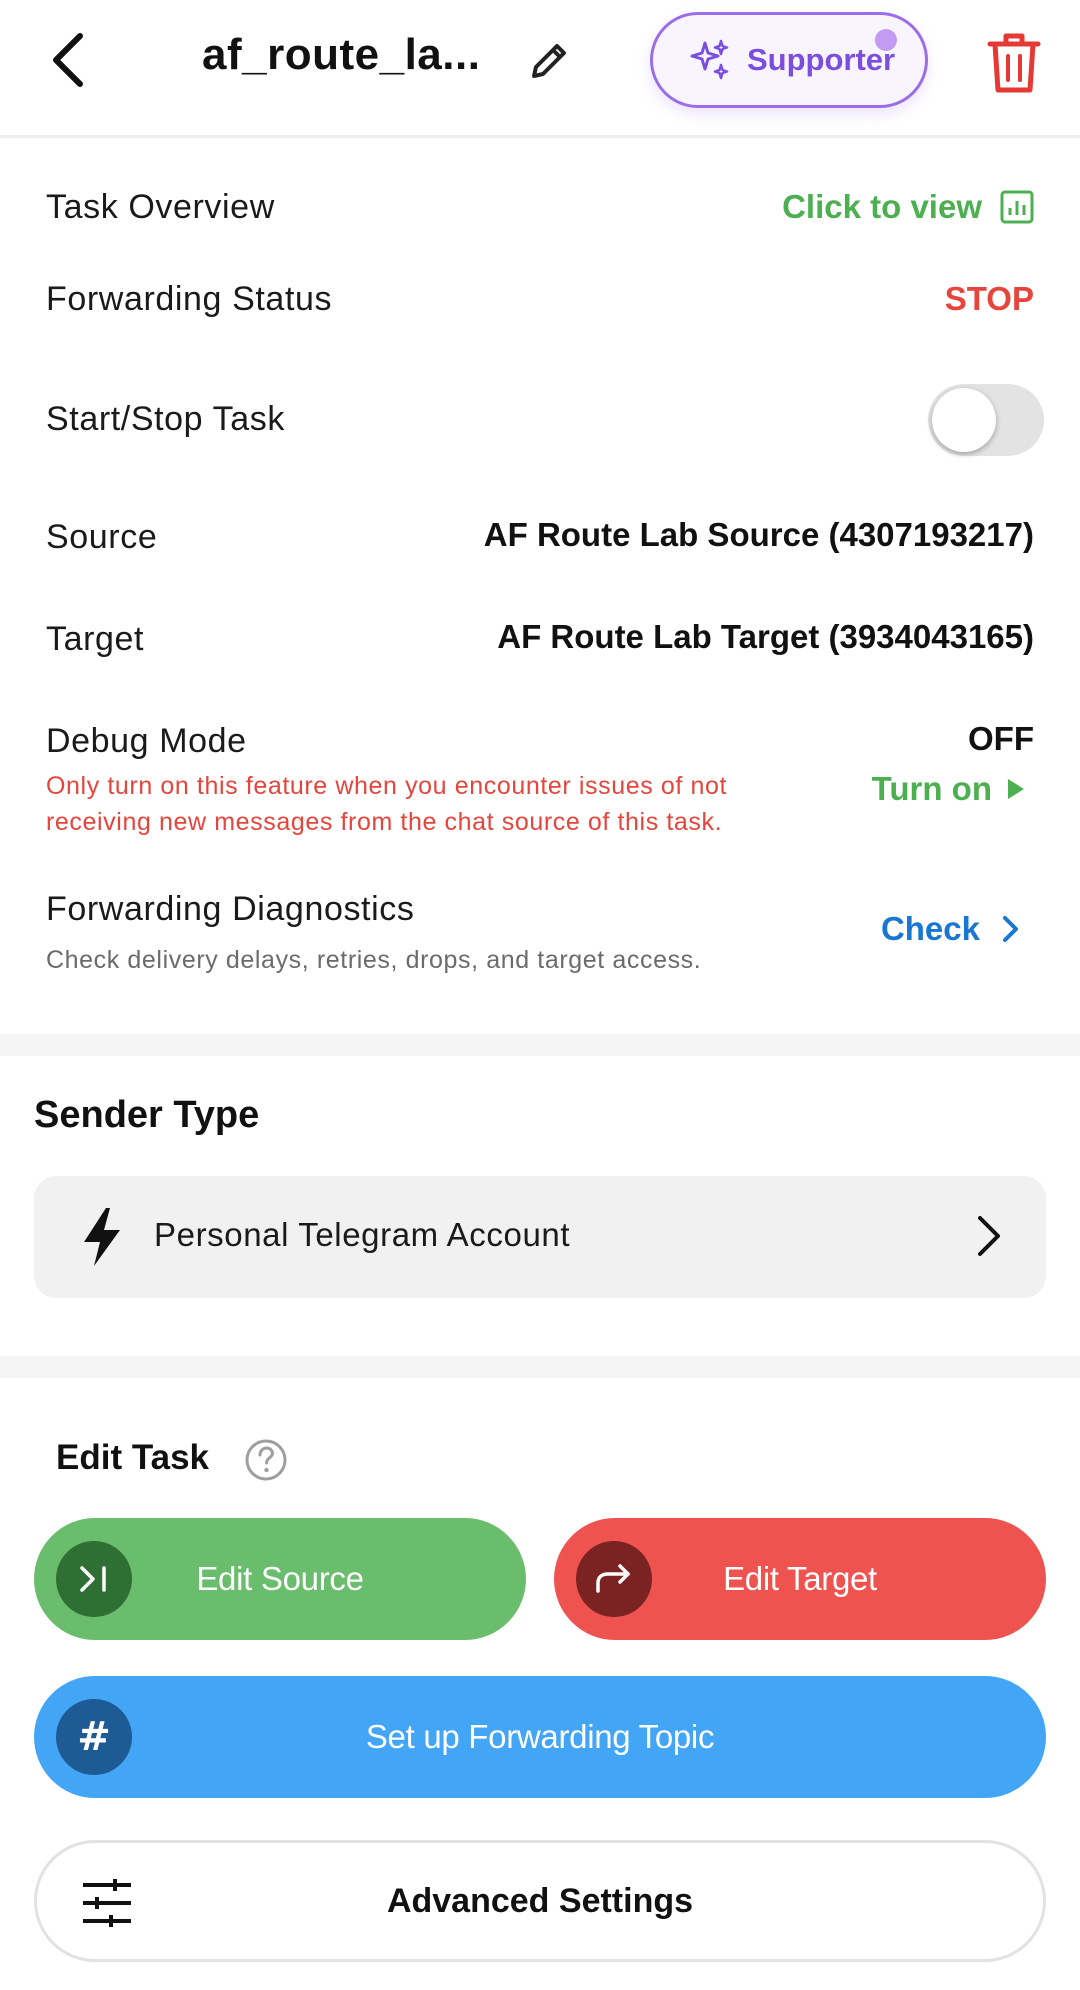 The image size is (1080, 1990). I want to click on forwarding-topic-button: # Set up Forwarding Topic, so click(540, 1737).